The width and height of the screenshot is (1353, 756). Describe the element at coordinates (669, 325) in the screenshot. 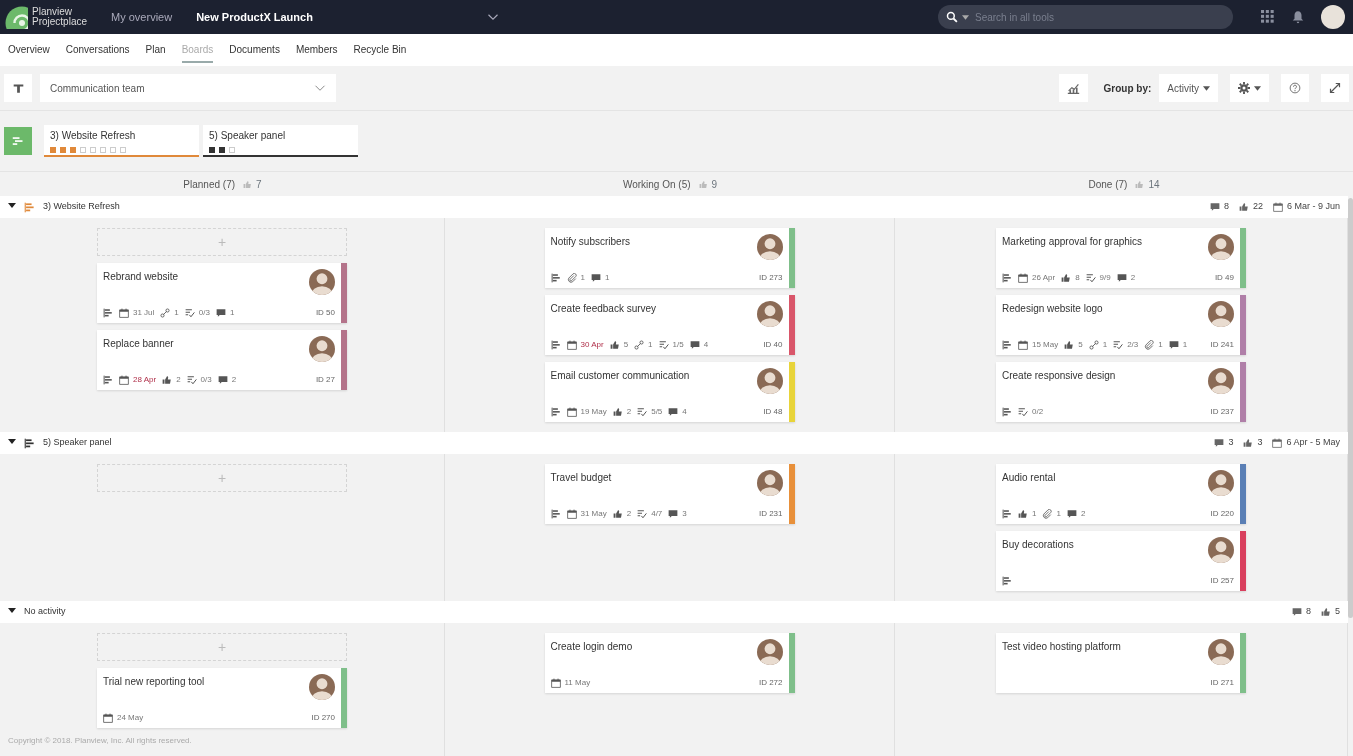

I see `task-card: Create feedback survey 30 Apr 5 1 1/5 4 ID 40` at that location.